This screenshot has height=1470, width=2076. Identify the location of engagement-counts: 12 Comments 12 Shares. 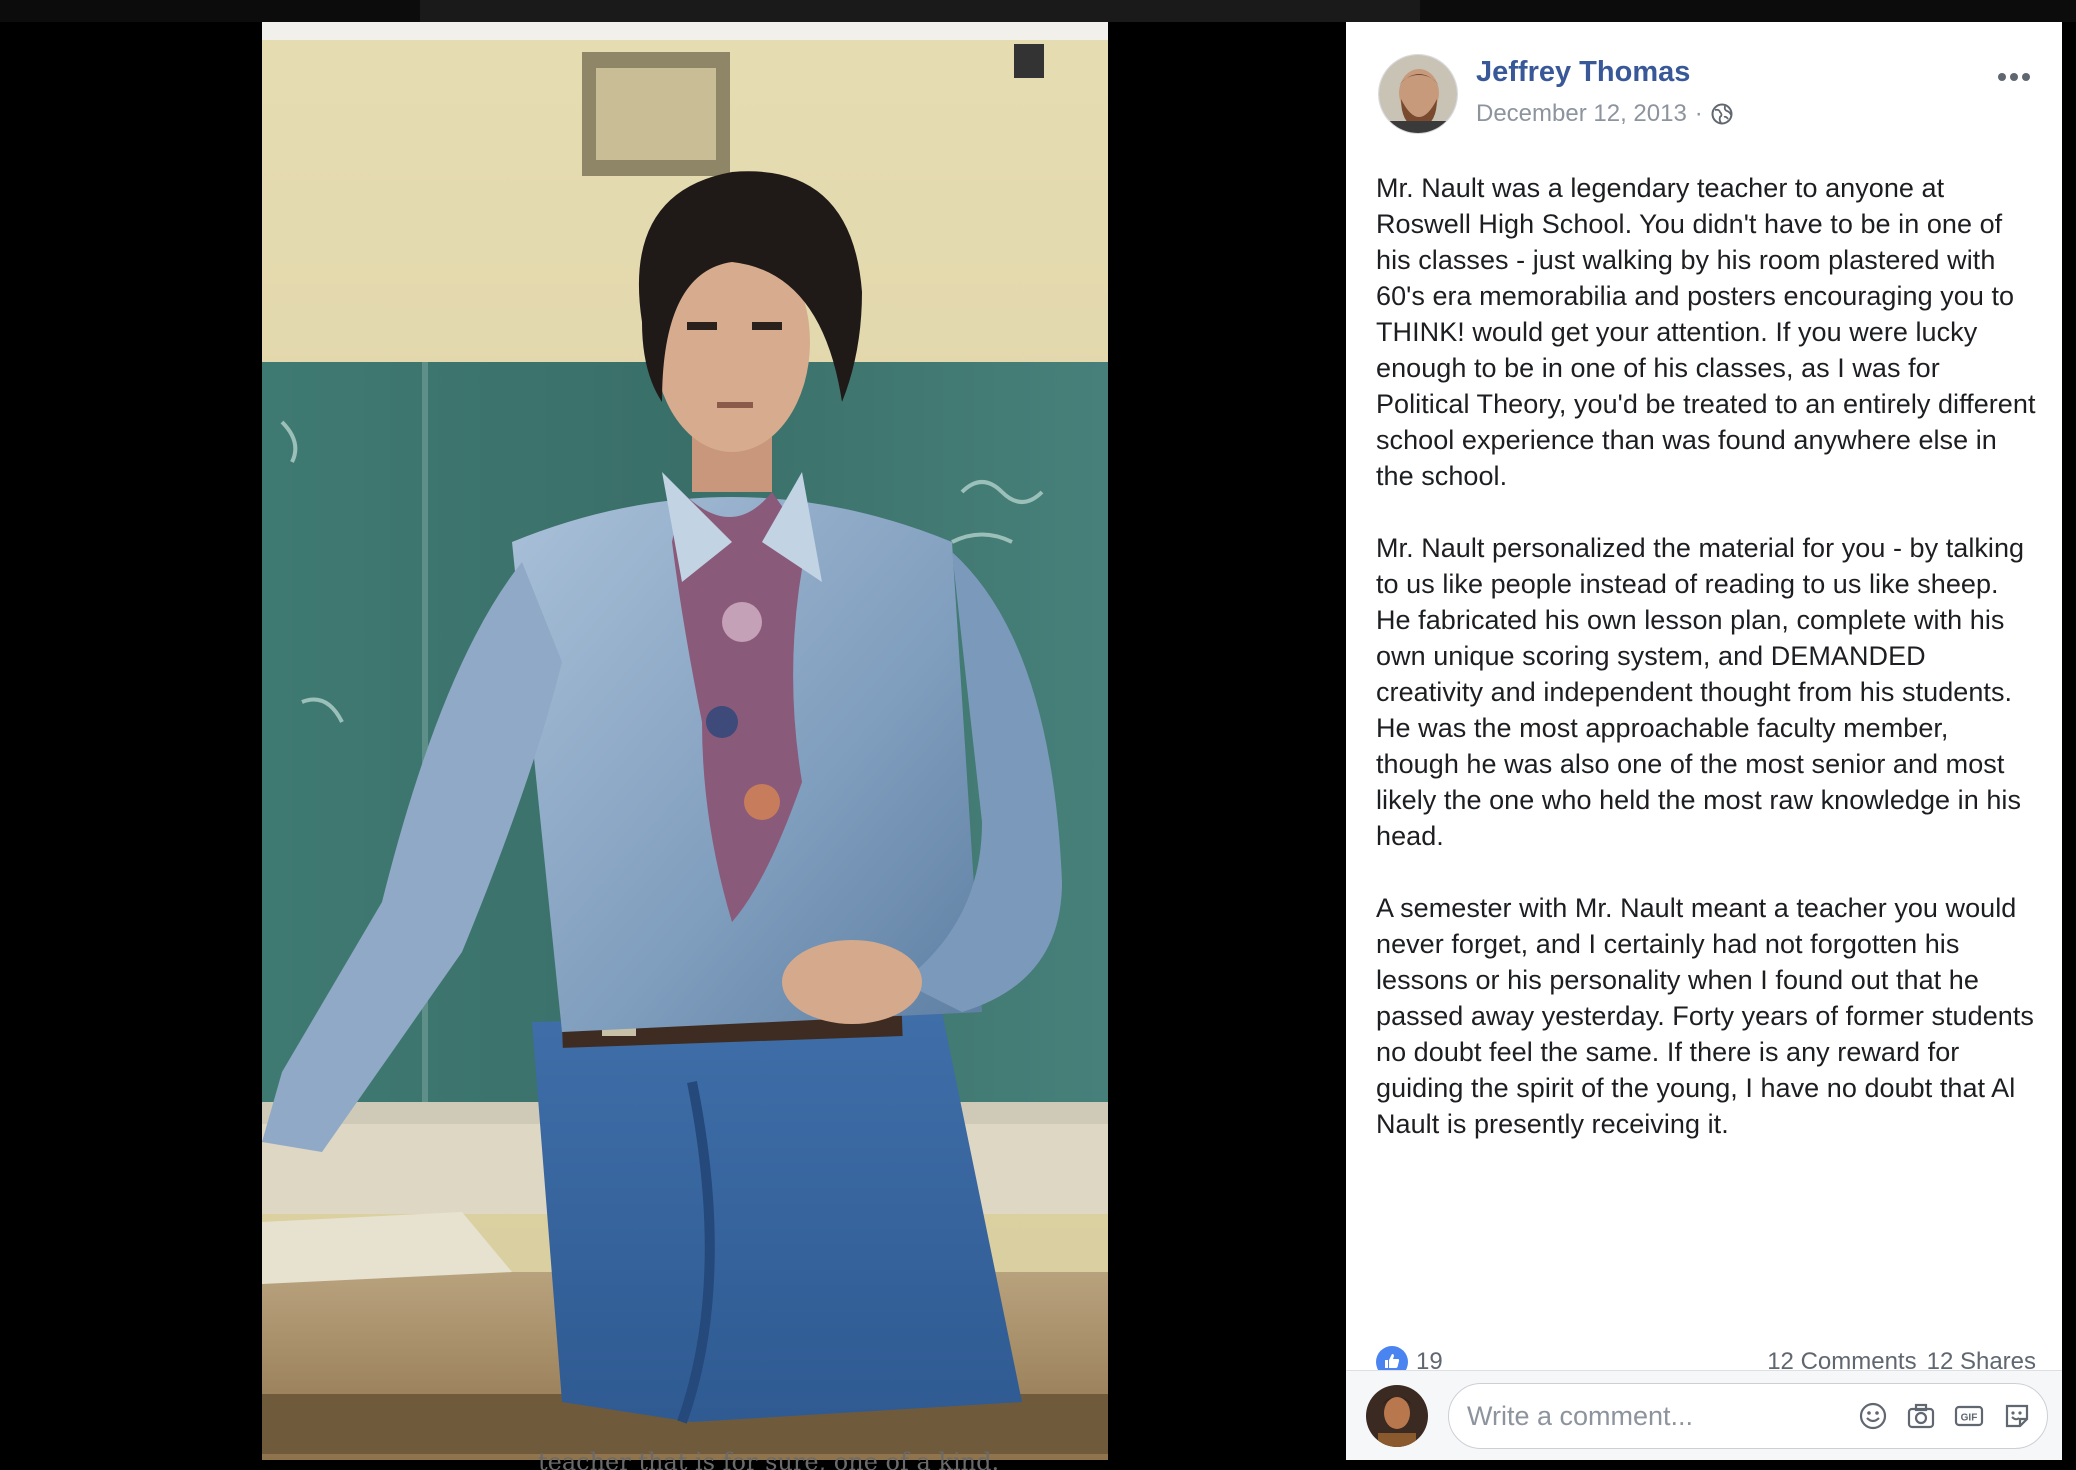
(1901, 1359).